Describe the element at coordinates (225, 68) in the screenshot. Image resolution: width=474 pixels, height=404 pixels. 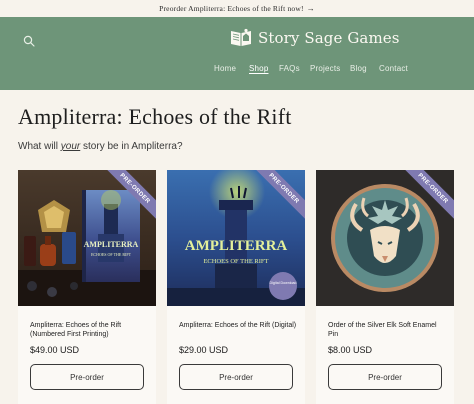
I see `nav-home: Home` at that location.